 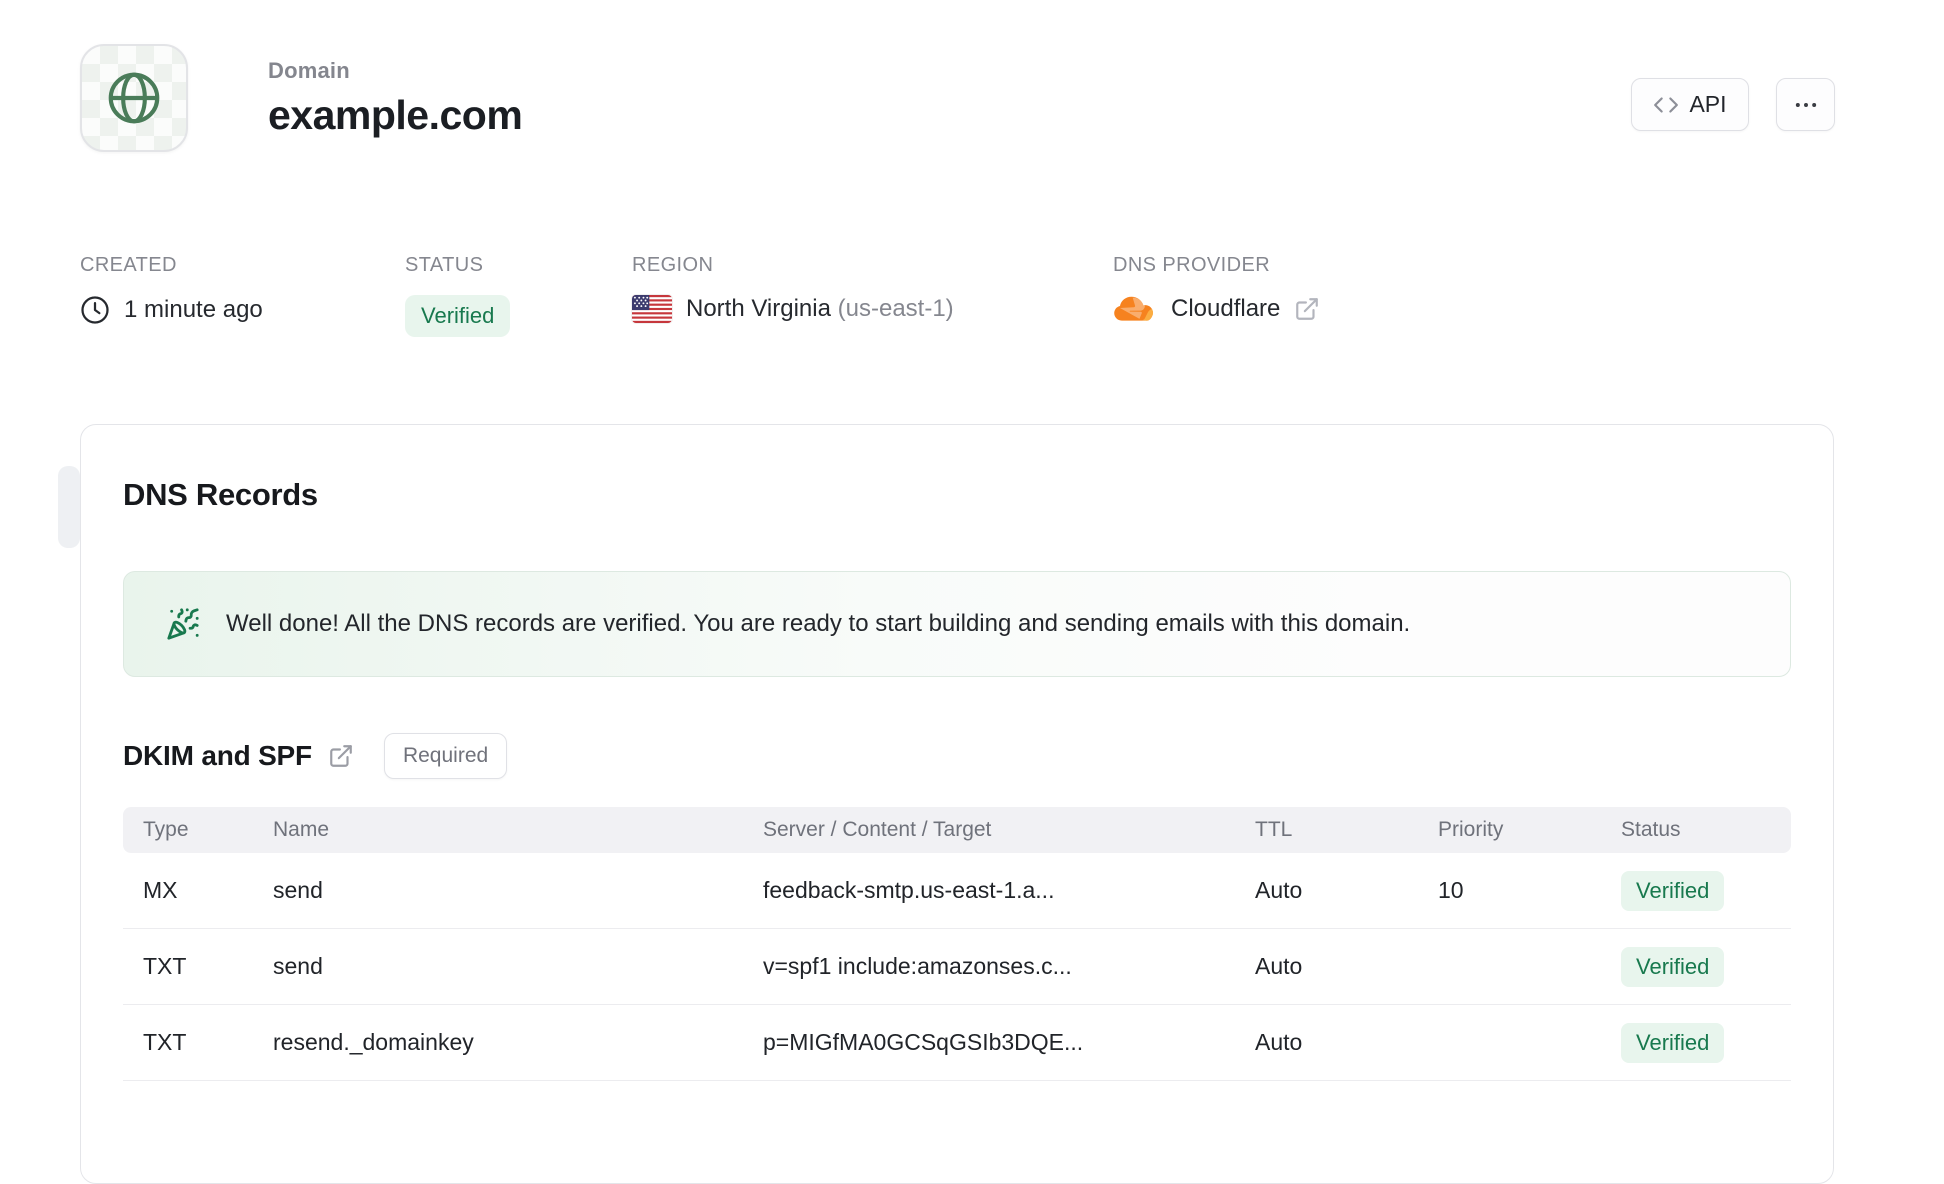 What do you see at coordinates (652, 309) in the screenshot?
I see `us-flag-icon` at bounding box center [652, 309].